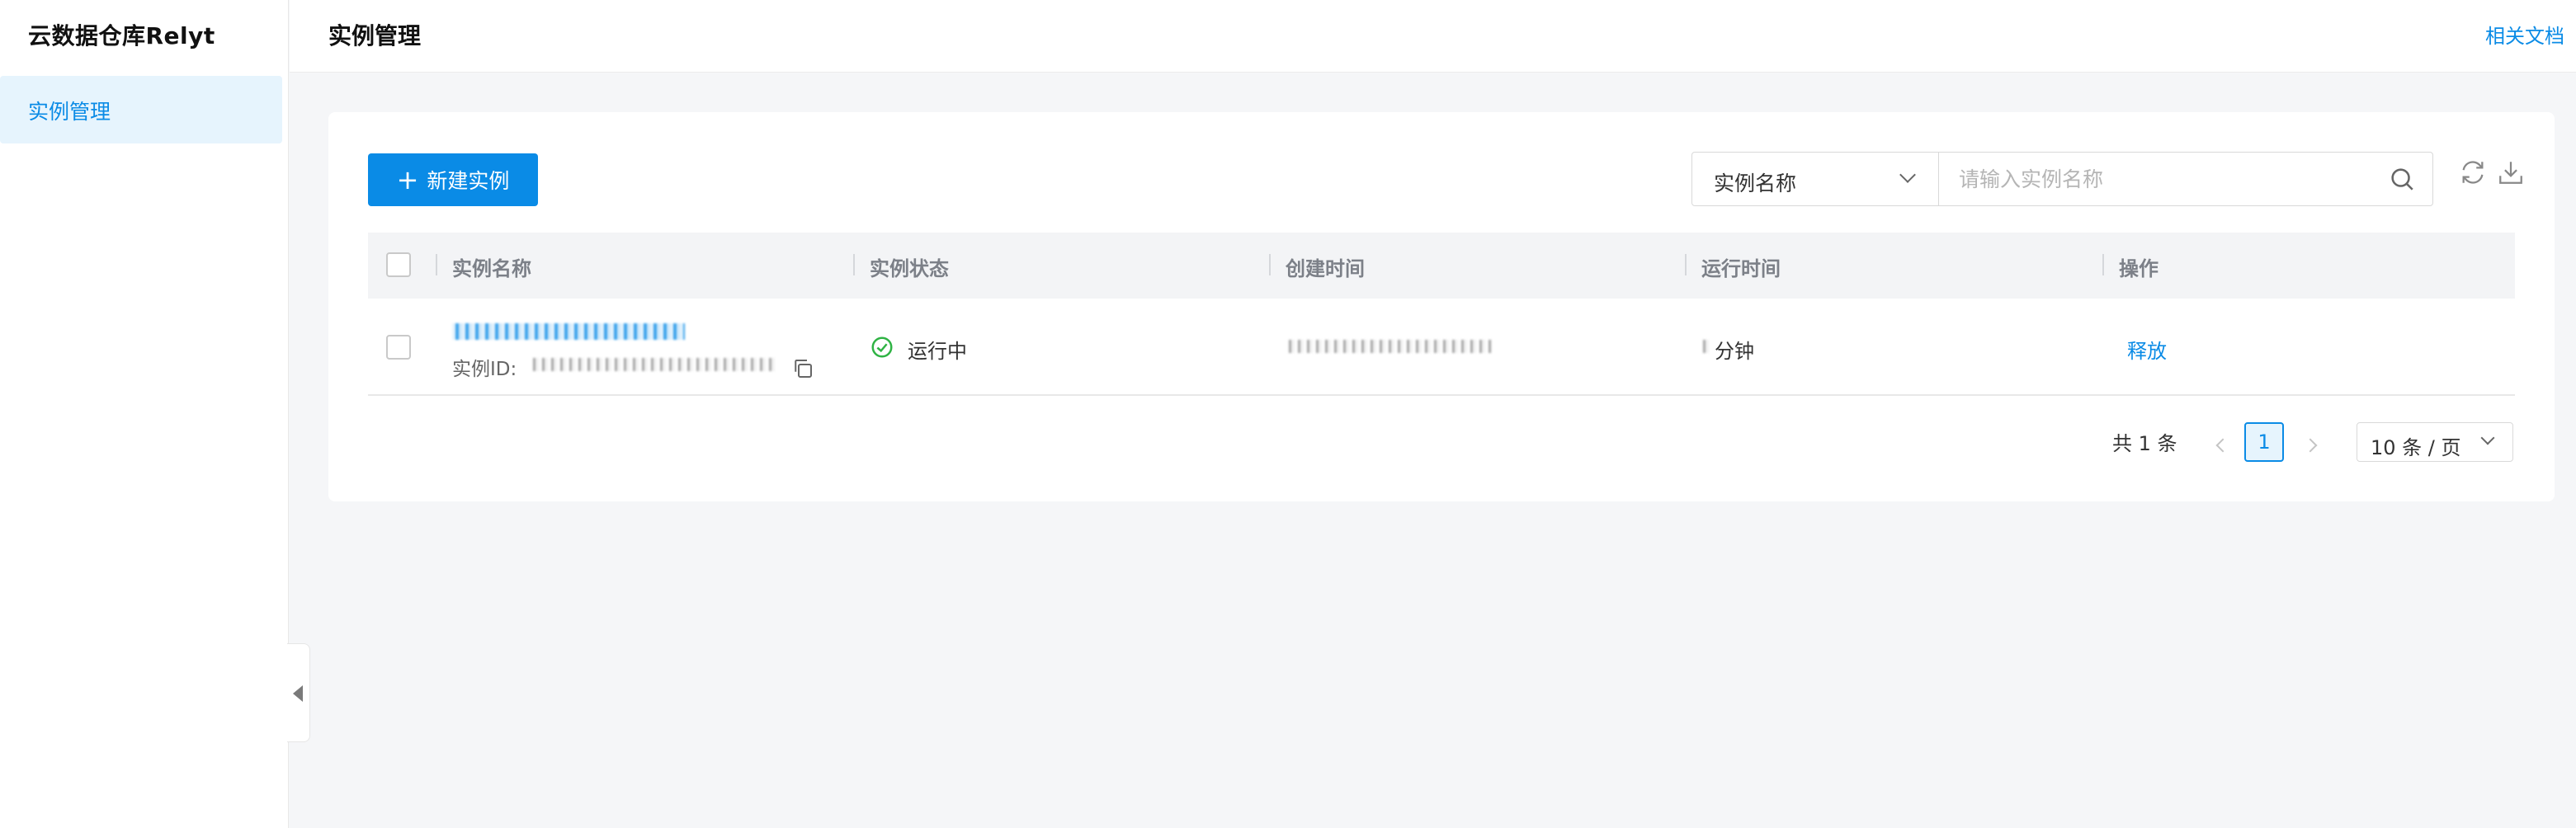 The image size is (2576, 828). Describe the element at coordinates (882, 347) in the screenshot. I see `check-circle-icon` at that location.